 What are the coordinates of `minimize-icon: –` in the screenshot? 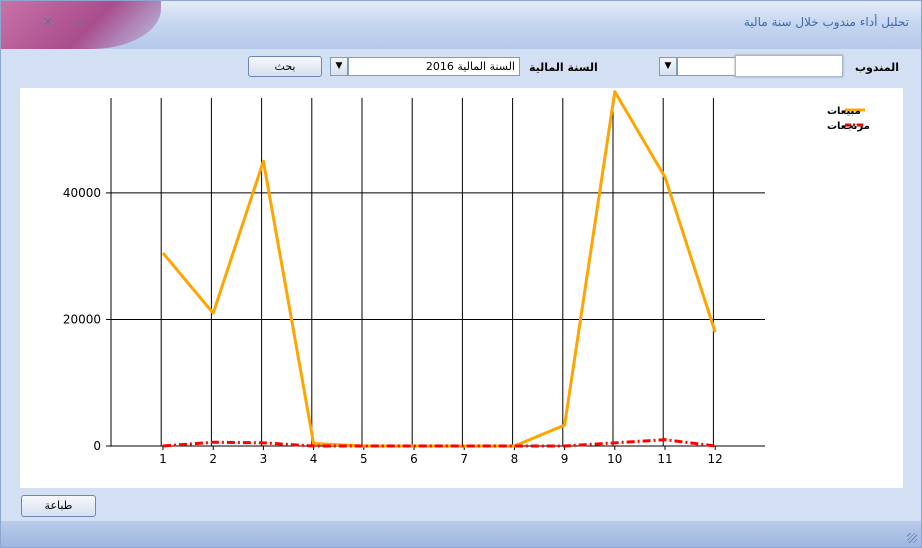 It's located at (80, 23).